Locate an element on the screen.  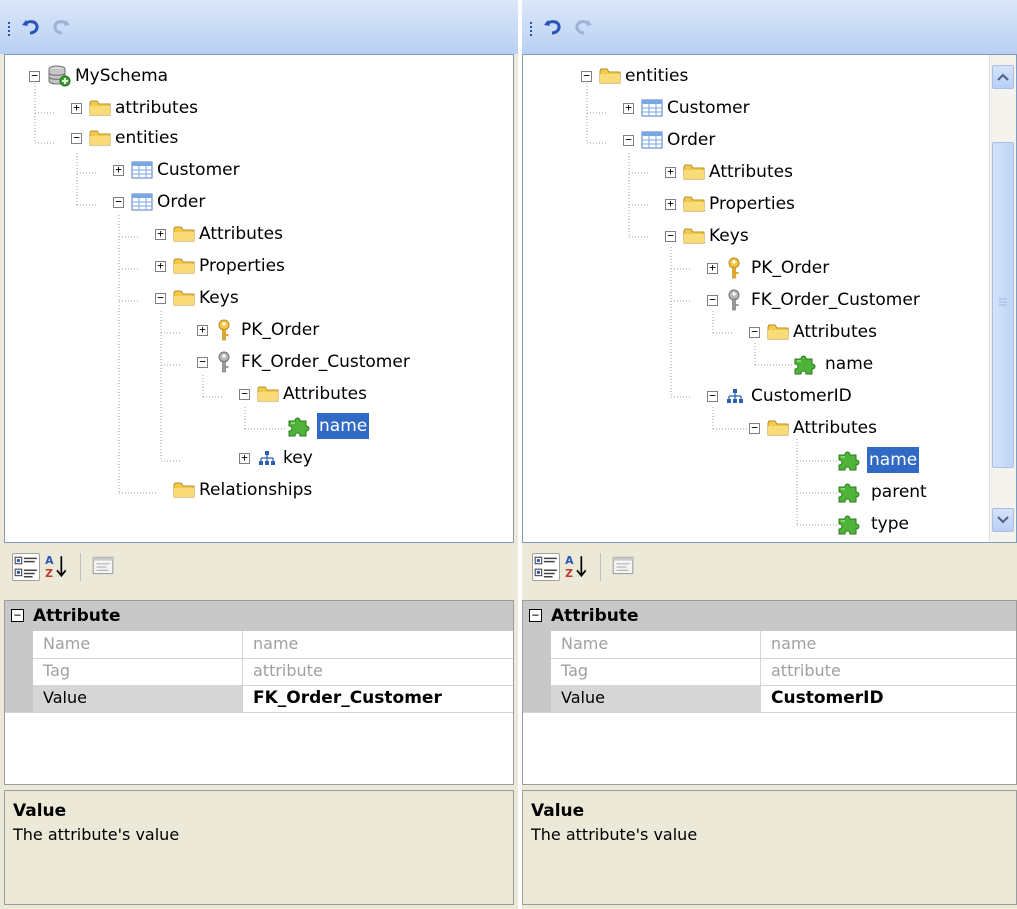
help-description: The attribute's value is located at coordinates (614, 834).